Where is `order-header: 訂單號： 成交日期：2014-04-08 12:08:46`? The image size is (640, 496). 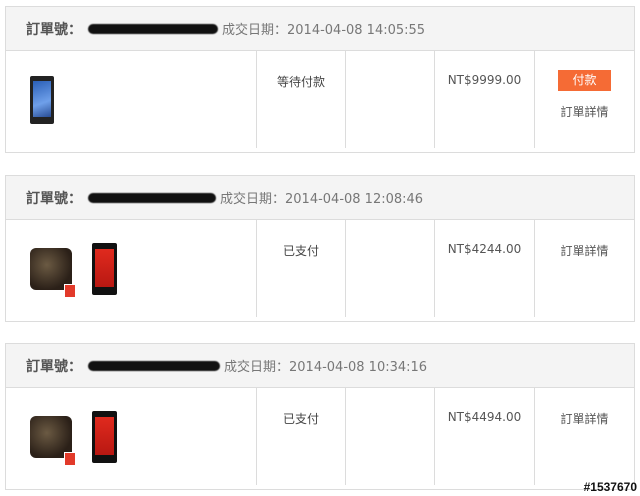
order-header: 訂單號： 成交日期：2014-04-08 12:08:46 is located at coordinates (320, 198).